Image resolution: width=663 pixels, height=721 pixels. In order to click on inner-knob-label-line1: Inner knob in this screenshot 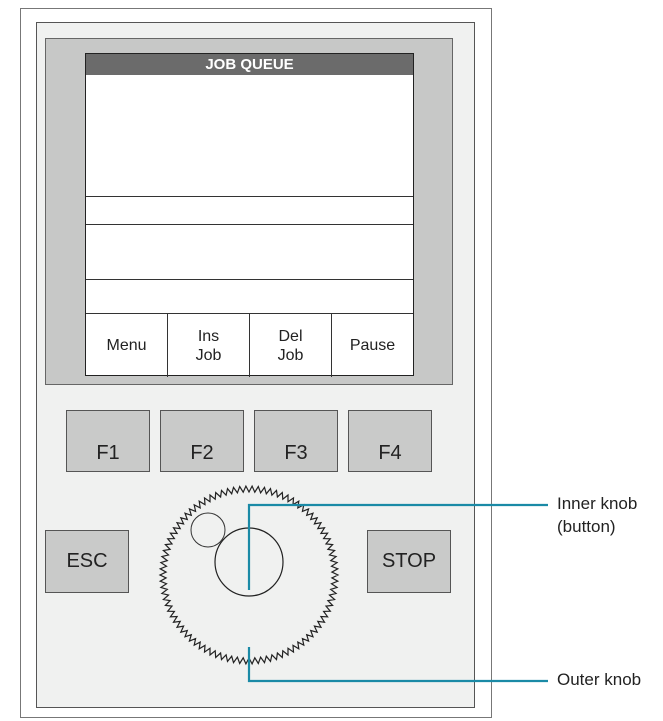, I will do `click(597, 503)`.